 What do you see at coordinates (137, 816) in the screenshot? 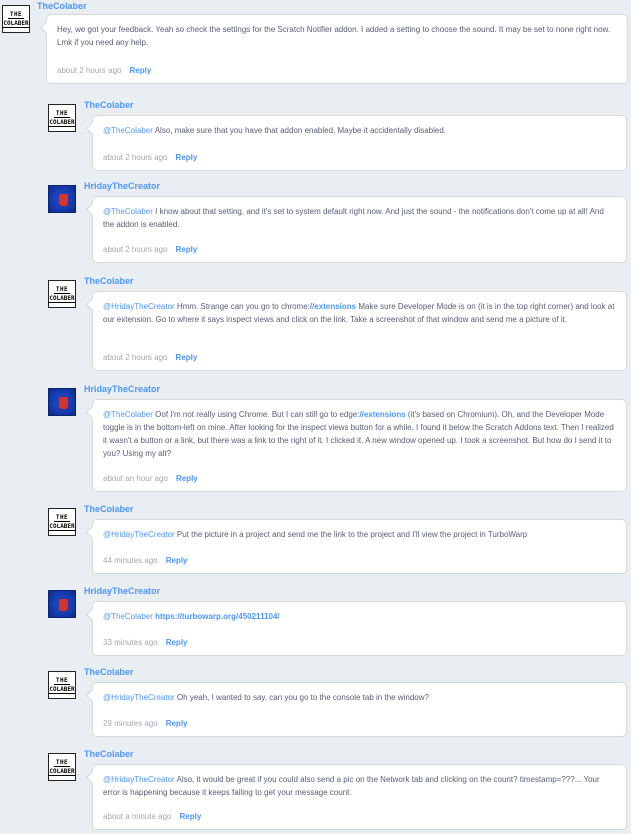
I see `comment-time: about a minute ago` at bounding box center [137, 816].